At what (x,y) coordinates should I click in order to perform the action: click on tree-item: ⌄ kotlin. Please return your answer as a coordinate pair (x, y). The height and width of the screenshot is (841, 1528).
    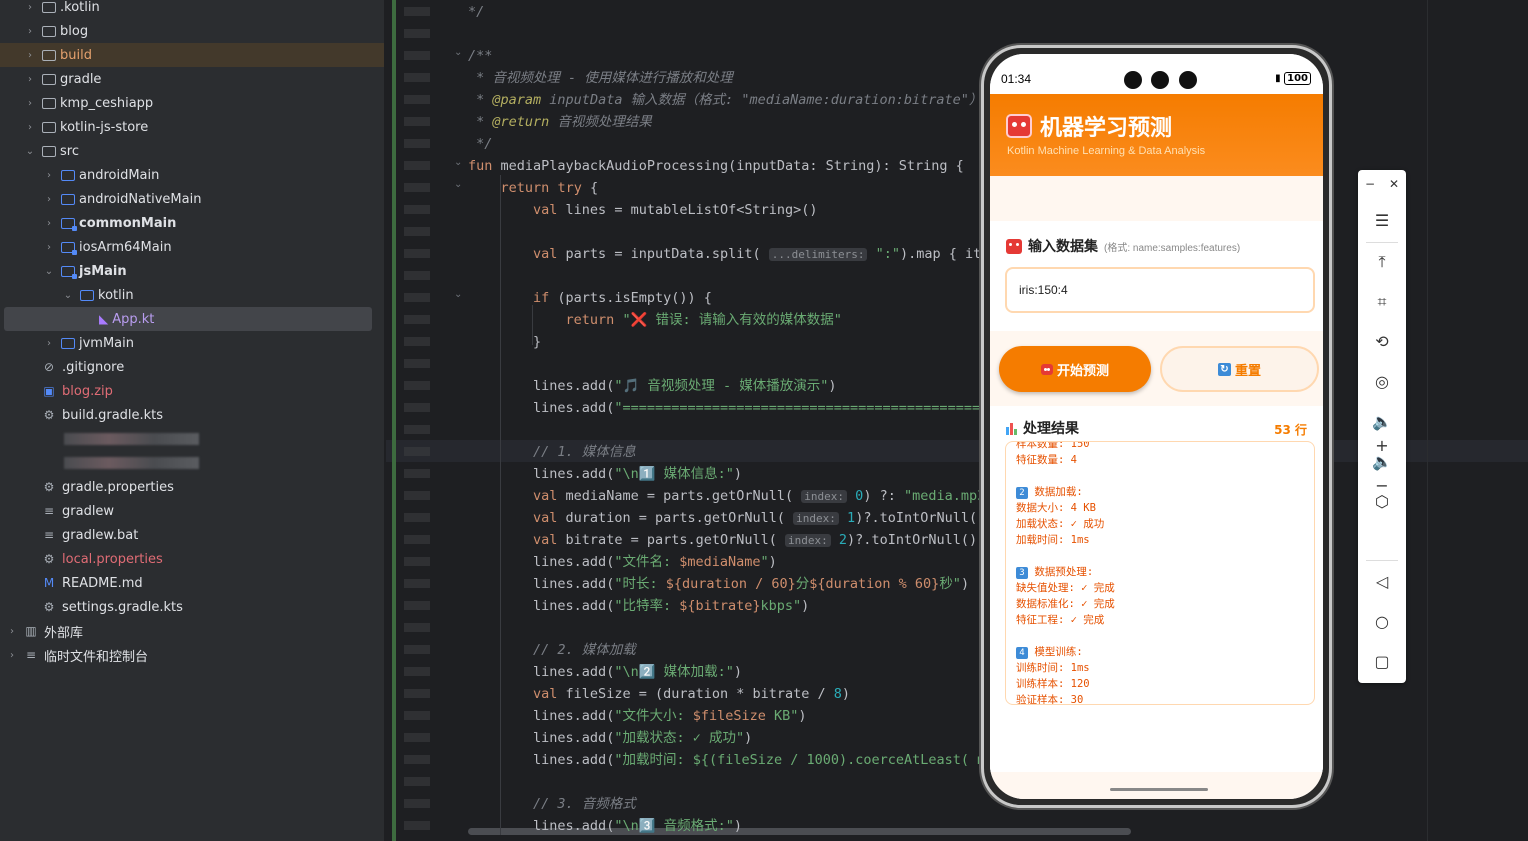
    Looking at the image, I should click on (192, 295).